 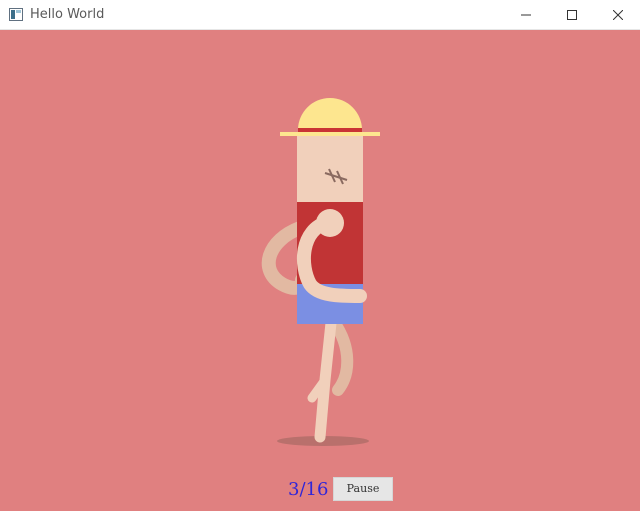 I want to click on hat-crown, so click(x=330, y=114).